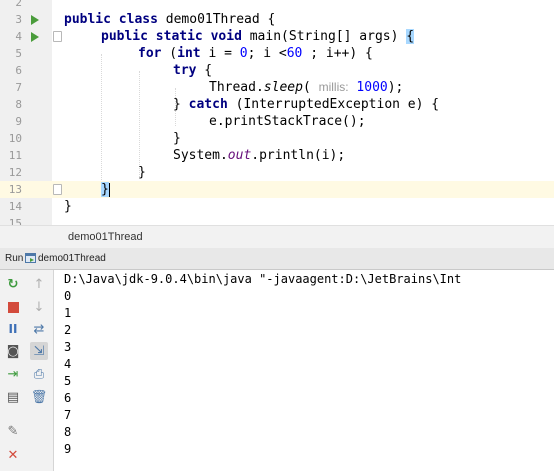 The width and height of the screenshot is (554, 471). Describe the element at coordinates (13, 307) in the screenshot. I see `stop-icon` at that location.